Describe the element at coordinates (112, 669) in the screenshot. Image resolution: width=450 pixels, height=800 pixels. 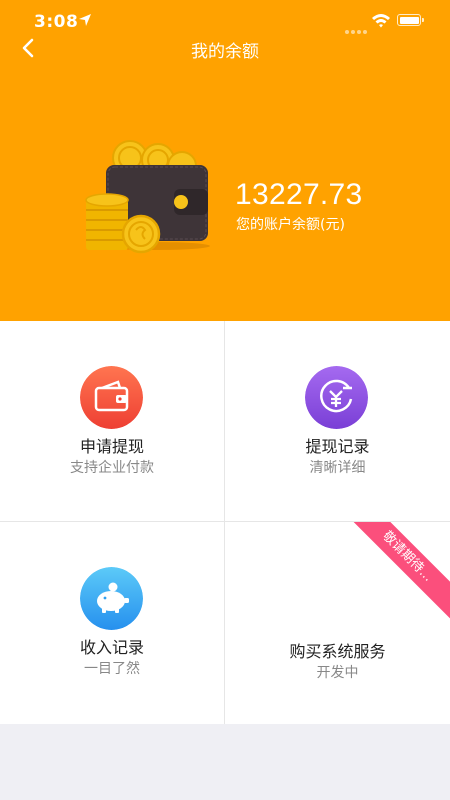
I see `cell-subtitle: 一目了然` at that location.